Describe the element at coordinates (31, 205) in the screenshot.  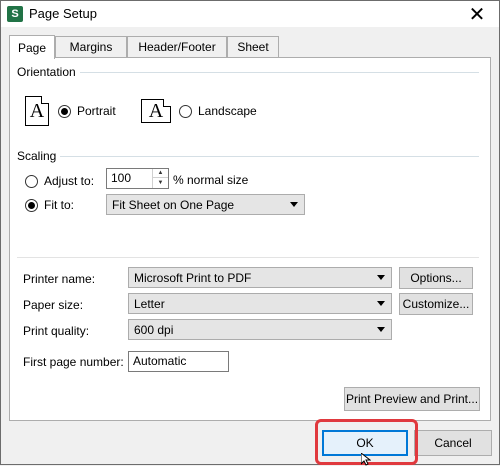
I see `fit-to-radio` at that location.